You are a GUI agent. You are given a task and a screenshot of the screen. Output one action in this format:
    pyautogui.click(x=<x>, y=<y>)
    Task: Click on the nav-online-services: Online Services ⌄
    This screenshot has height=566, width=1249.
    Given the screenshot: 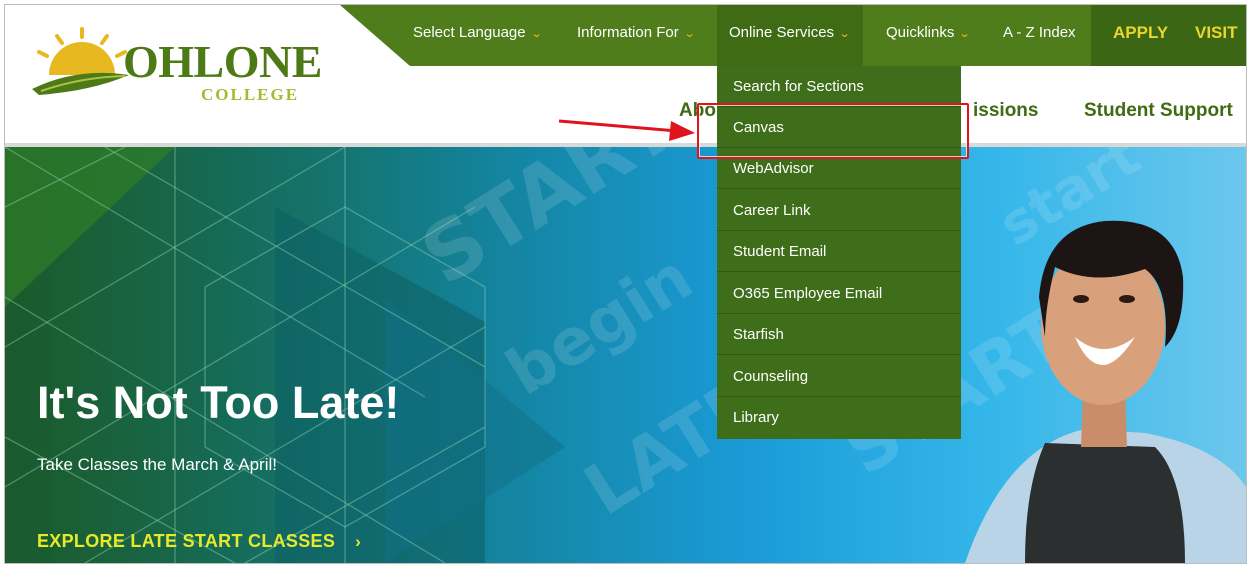 What is the action you would take?
    pyautogui.click(x=790, y=35)
    